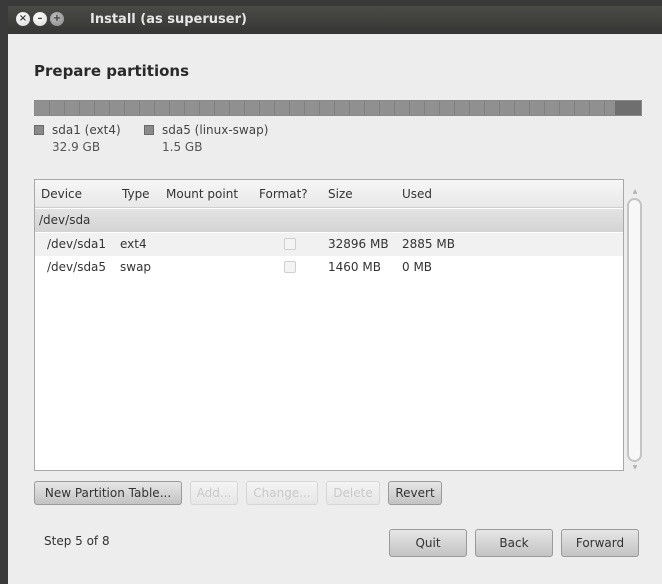 This screenshot has height=584, width=662. I want to click on maximize-icon: +, so click(57, 19).